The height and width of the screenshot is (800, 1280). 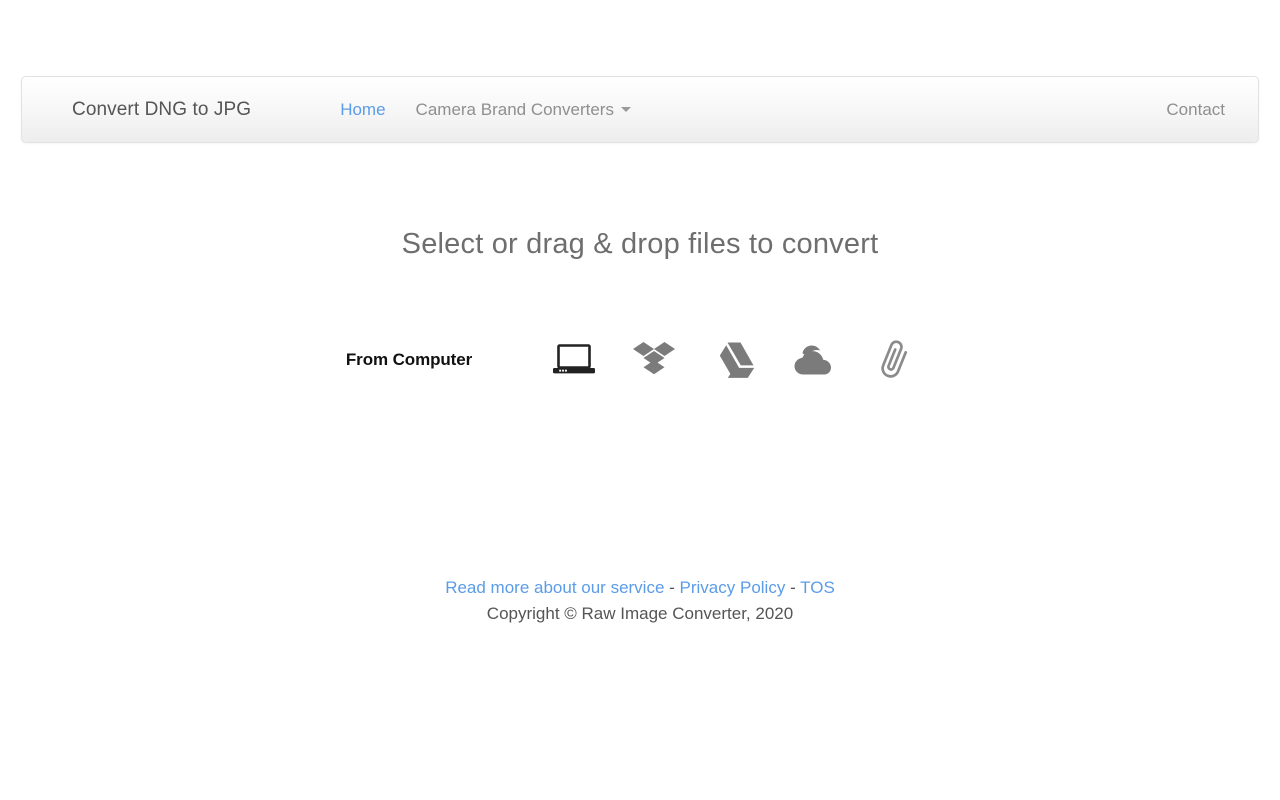 What do you see at coordinates (640, 613) in the screenshot?
I see `footer-copyright: Copyright © Raw Image Converter, 2020` at bounding box center [640, 613].